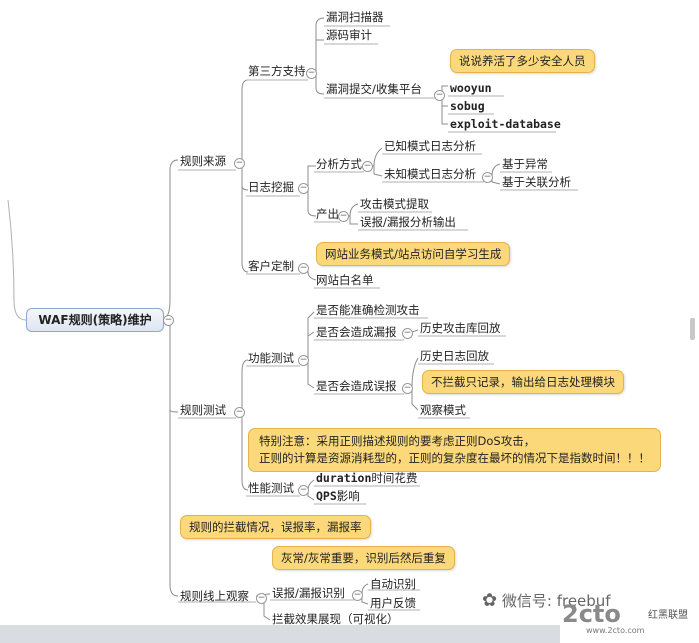 The height and width of the screenshot is (643, 699). I want to click on collapse-toggle-rule-online: −, so click(261, 598).